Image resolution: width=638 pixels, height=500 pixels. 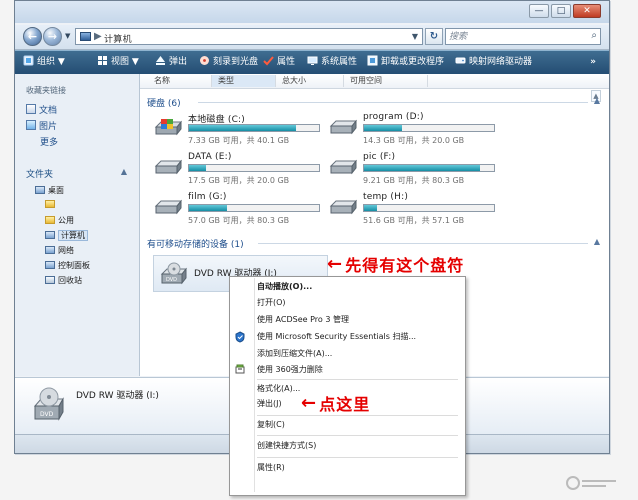 What do you see at coordinates (359, 468) in the screenshot?
I see `menu-item-properties: 属性(R)` at bounding box center [359, 468].